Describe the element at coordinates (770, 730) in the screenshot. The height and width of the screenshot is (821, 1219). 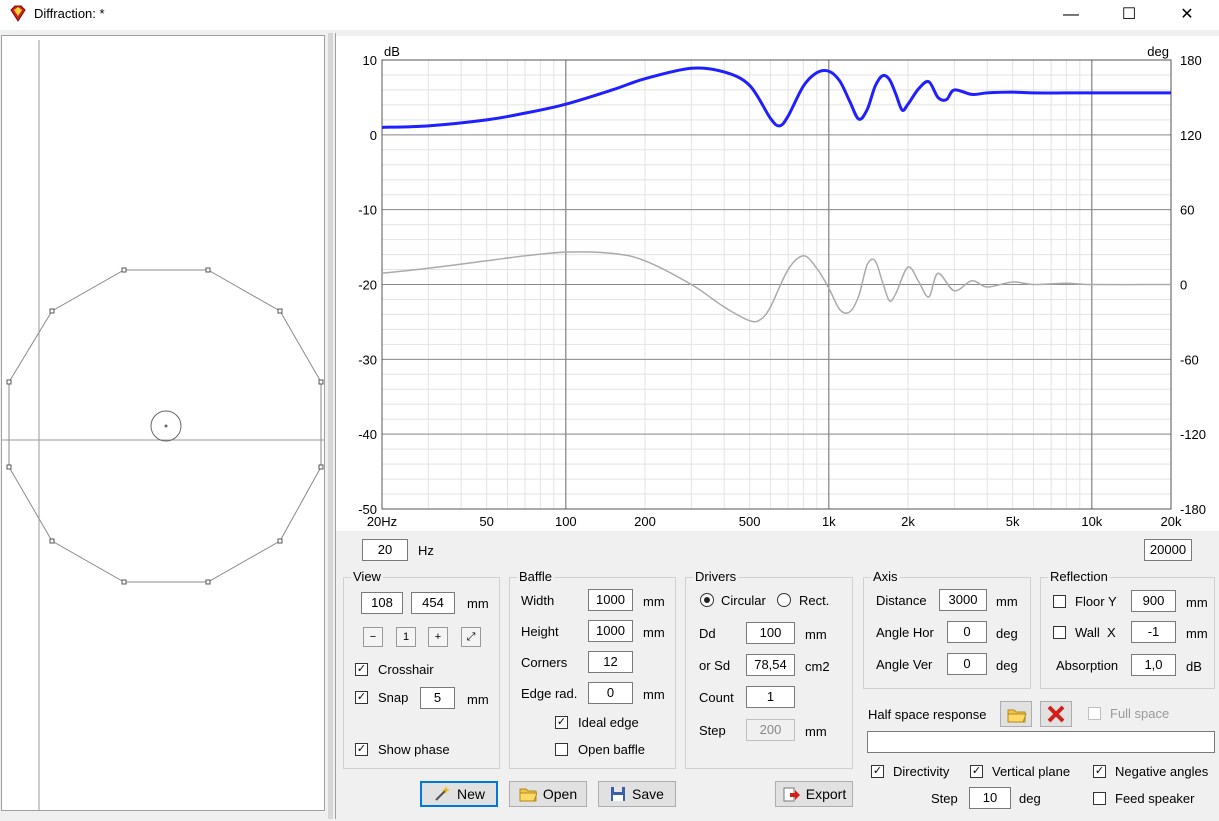
I see `step-input: 200` at that location.